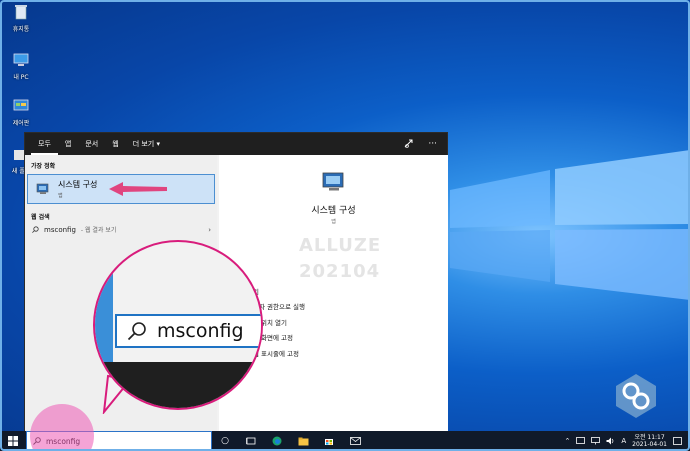 This screenshot has width=690, height=451. I want to click on cortana-icon: ○, so click(225, 441).